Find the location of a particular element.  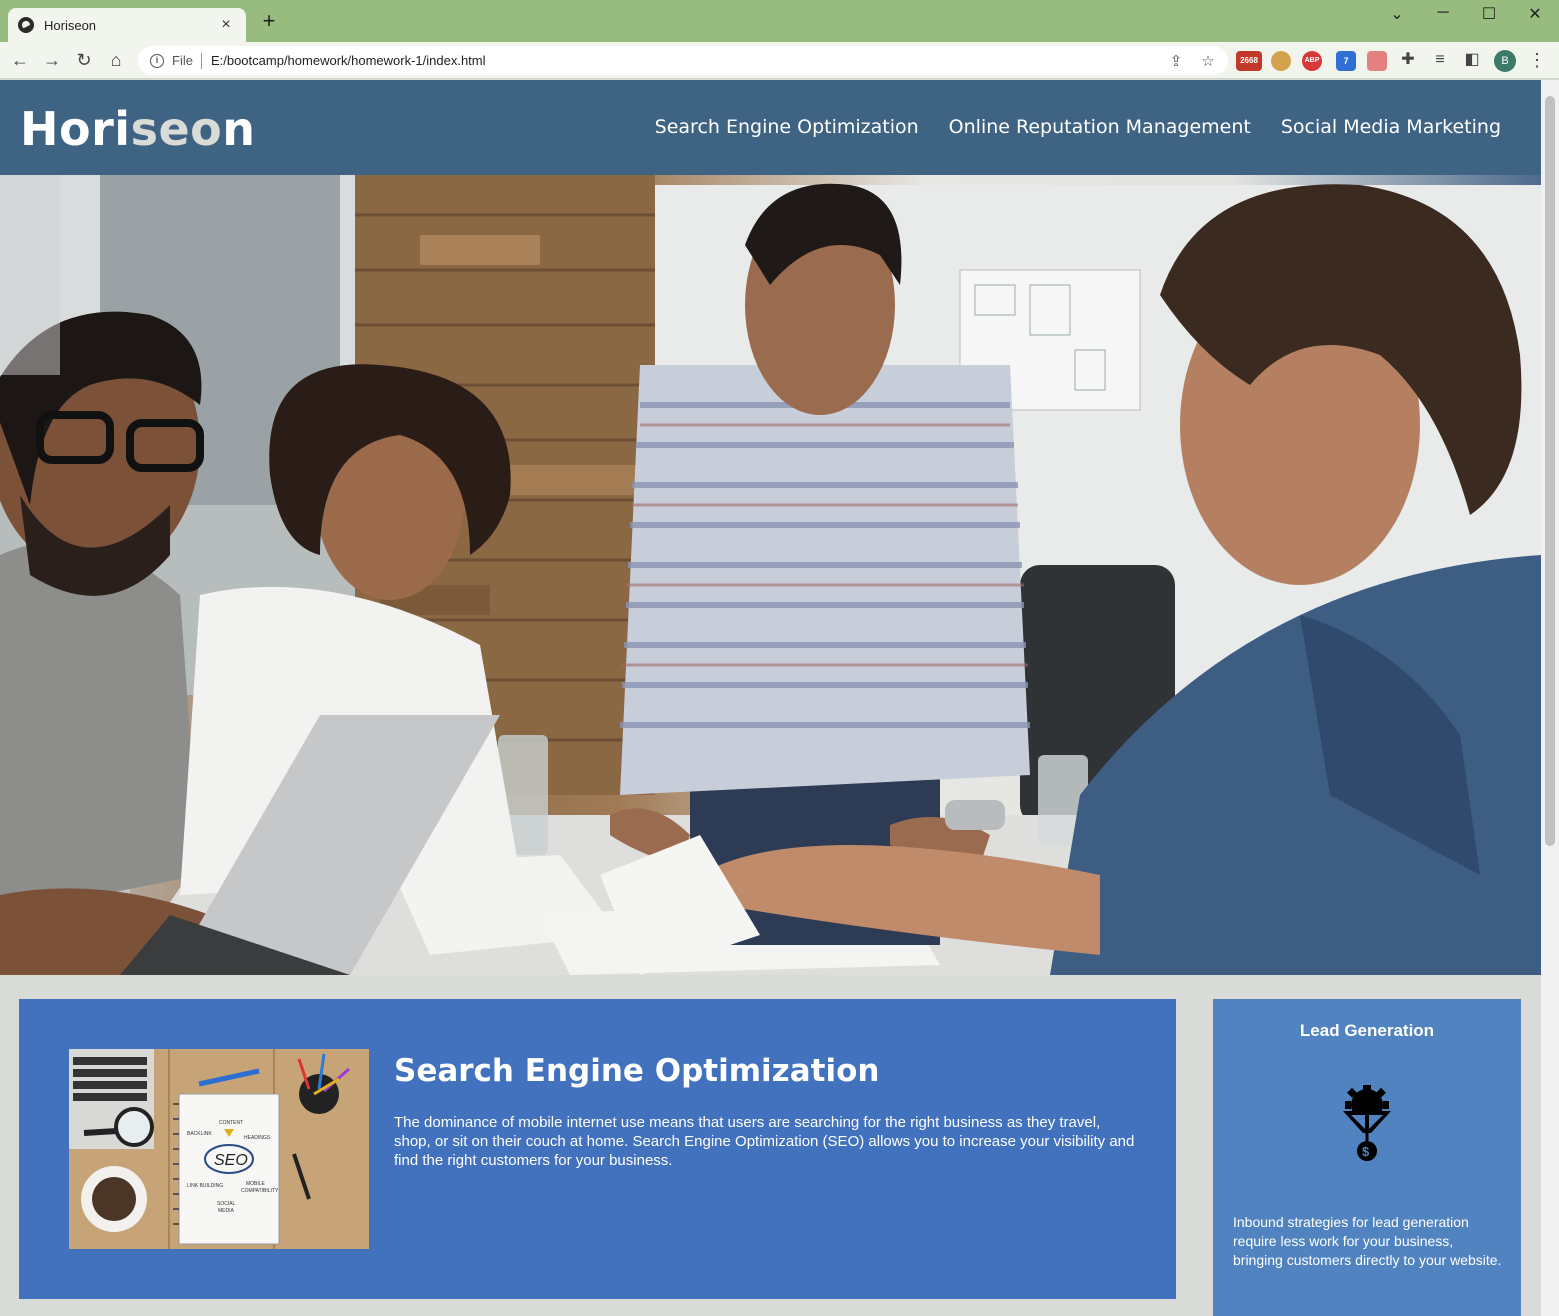

home-icon: ⌂ is located at coordinates (116, 60).